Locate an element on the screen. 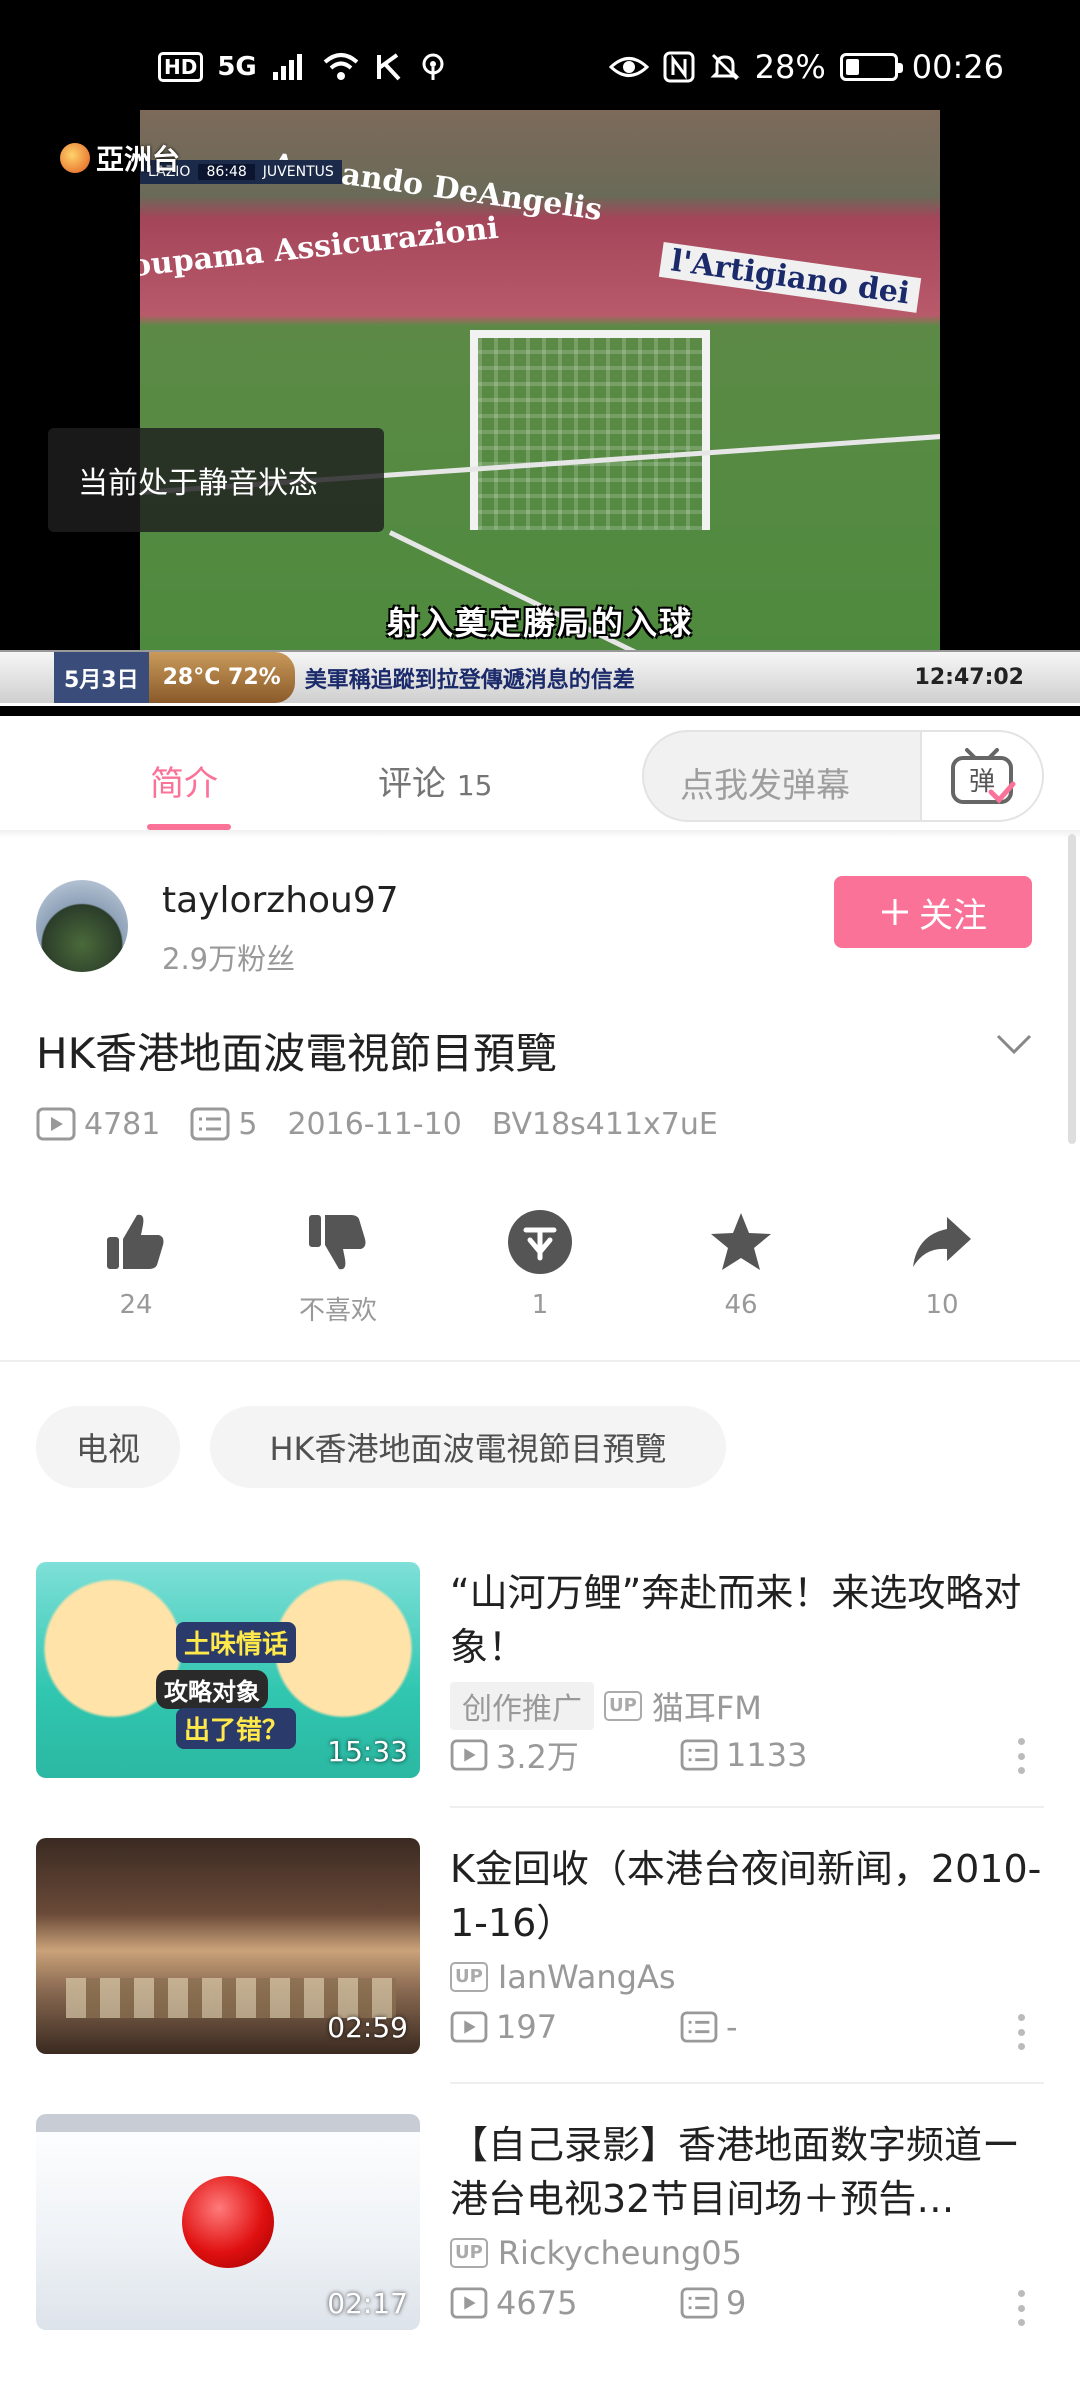  publish-date: 2016-11-10 is located at coordinates (374, 1124).